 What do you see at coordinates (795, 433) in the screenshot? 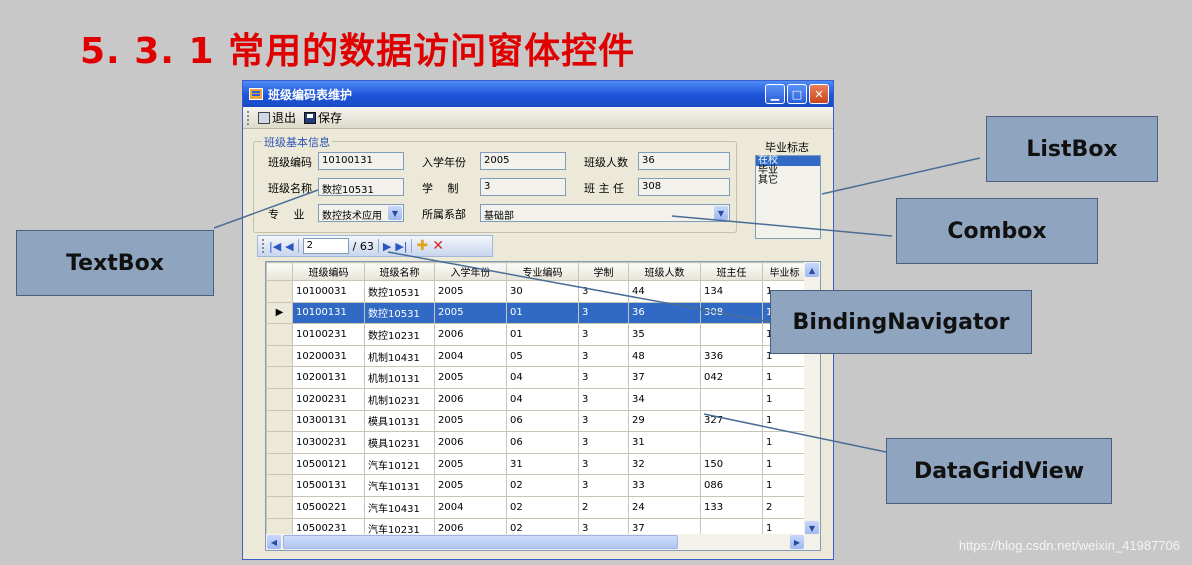
I see `datagridview-line` at bounding box center [795, 433].